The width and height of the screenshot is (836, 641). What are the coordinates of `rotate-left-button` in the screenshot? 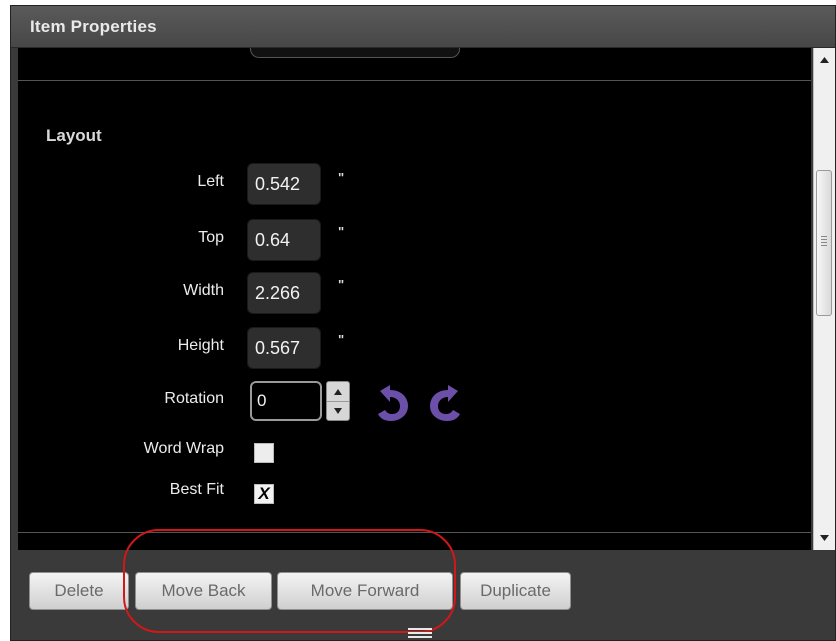 It's located at (392, 402).